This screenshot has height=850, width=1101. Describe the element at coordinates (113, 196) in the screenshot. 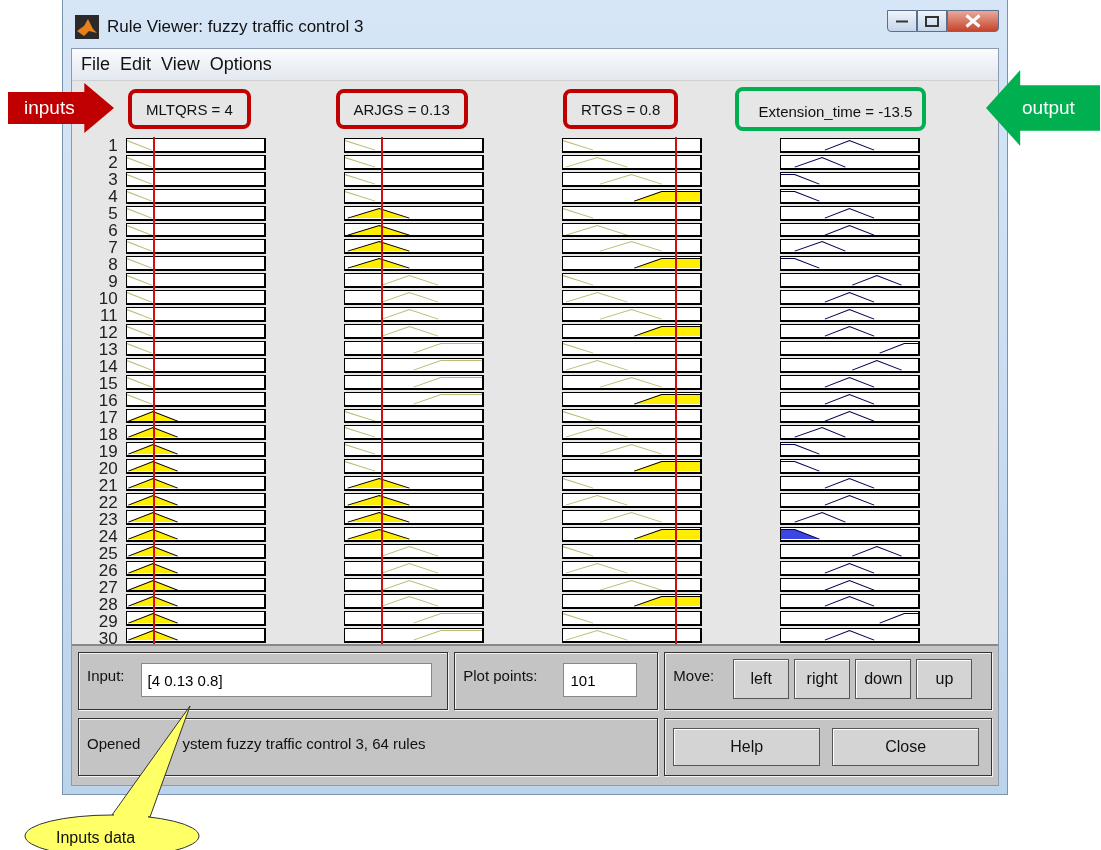

I see `rule-number: 4` at that location.